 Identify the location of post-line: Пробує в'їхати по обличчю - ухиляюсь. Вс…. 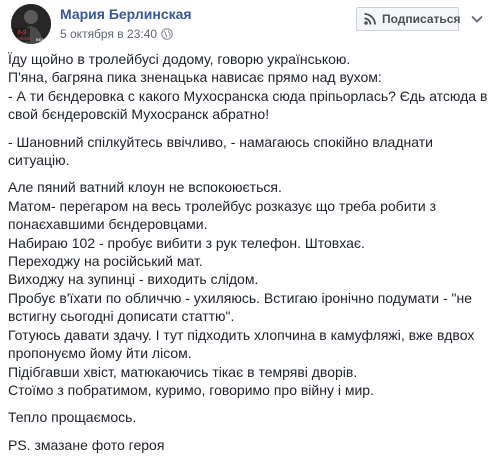
(240, 307).